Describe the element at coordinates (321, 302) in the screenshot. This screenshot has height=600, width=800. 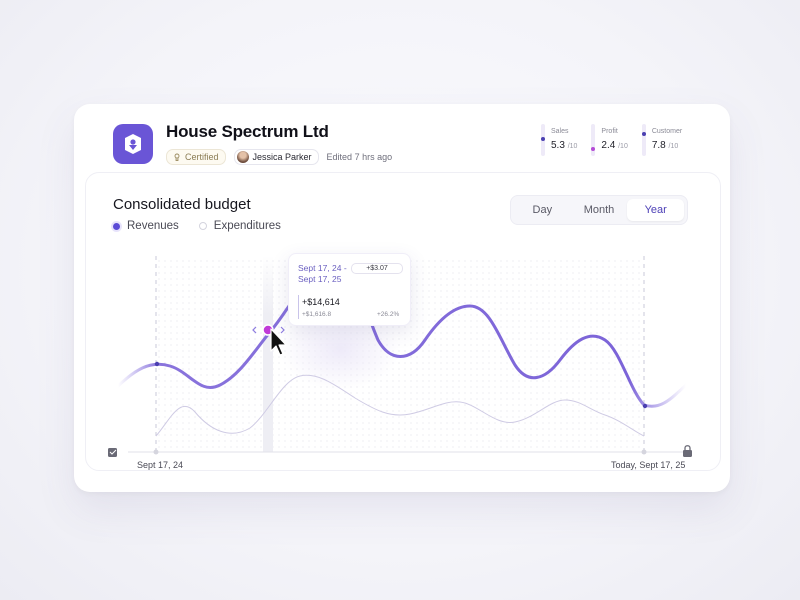
I see `tooltip-amount: +$14,614` at that location.